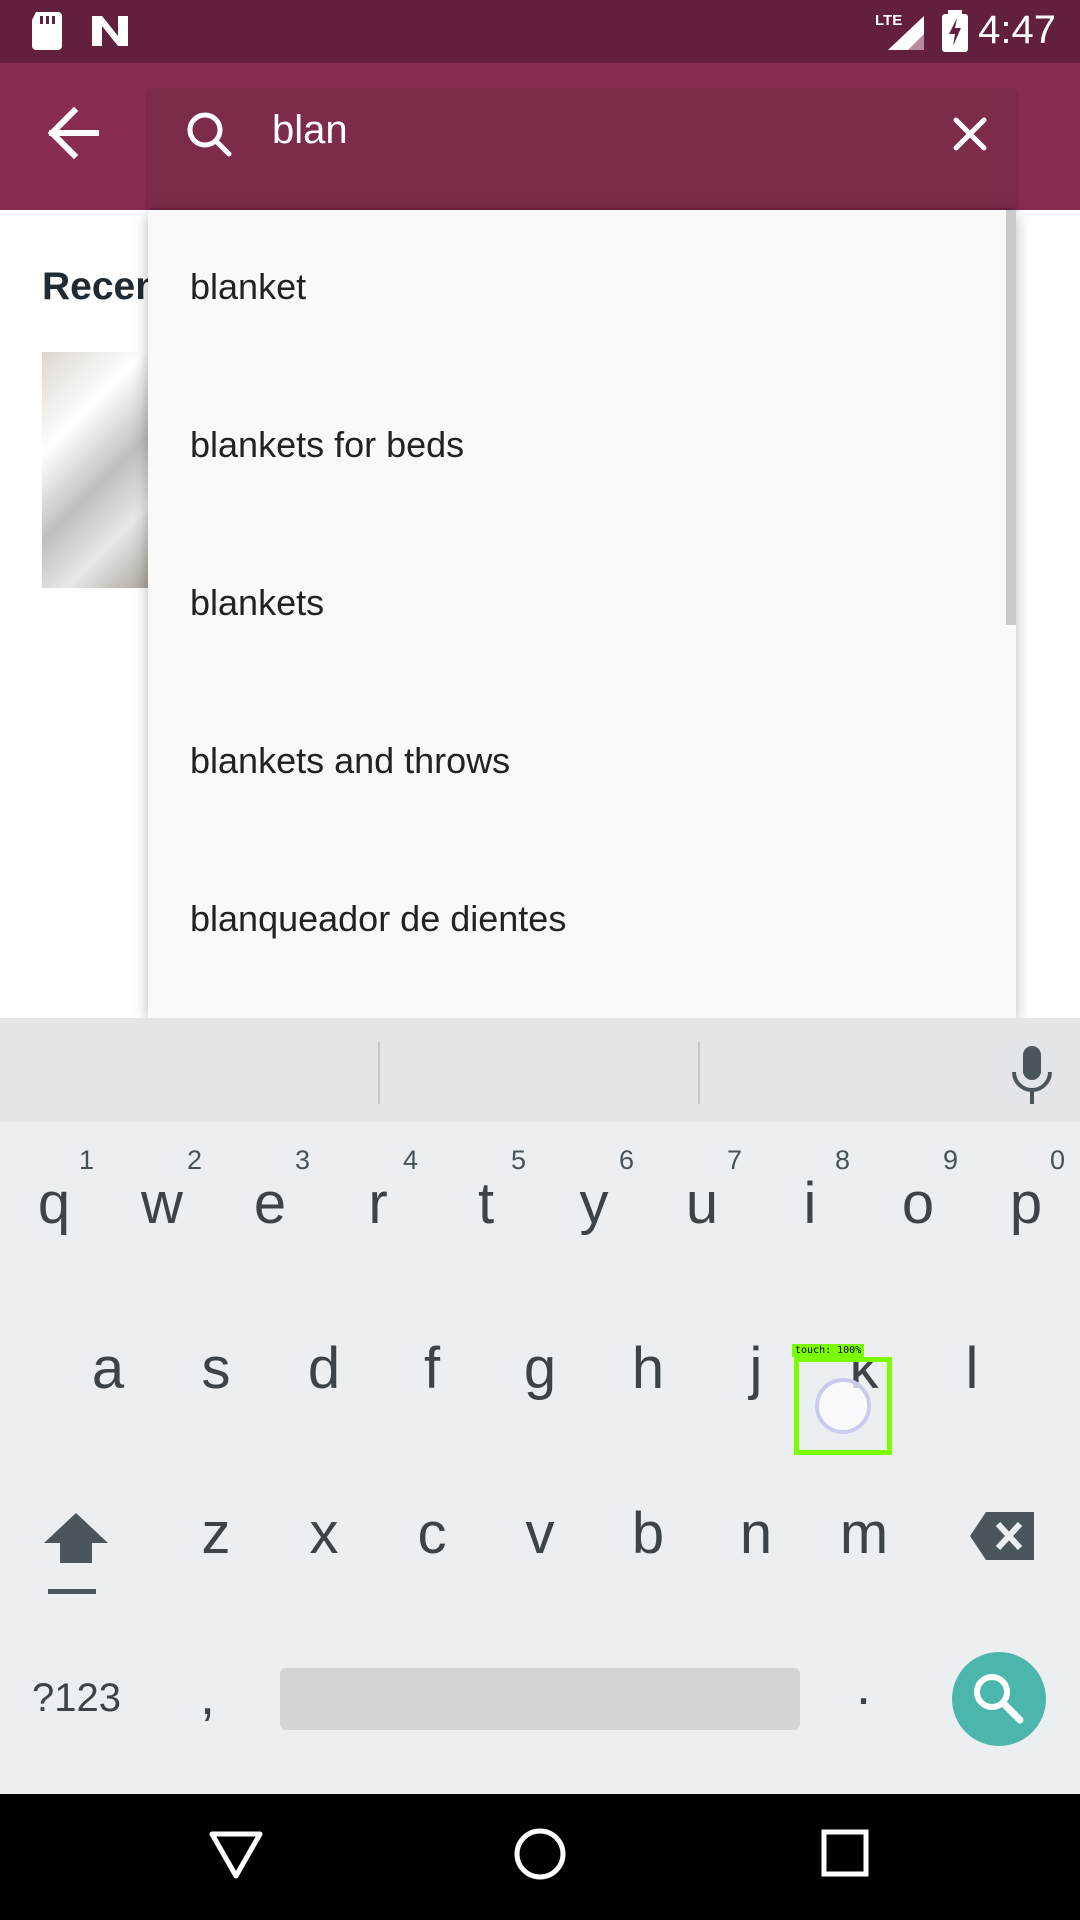  What do you see at coordinates (702, 1203) in the screenshot?
I see `key-u: u` at bounding box center [702, 1203].